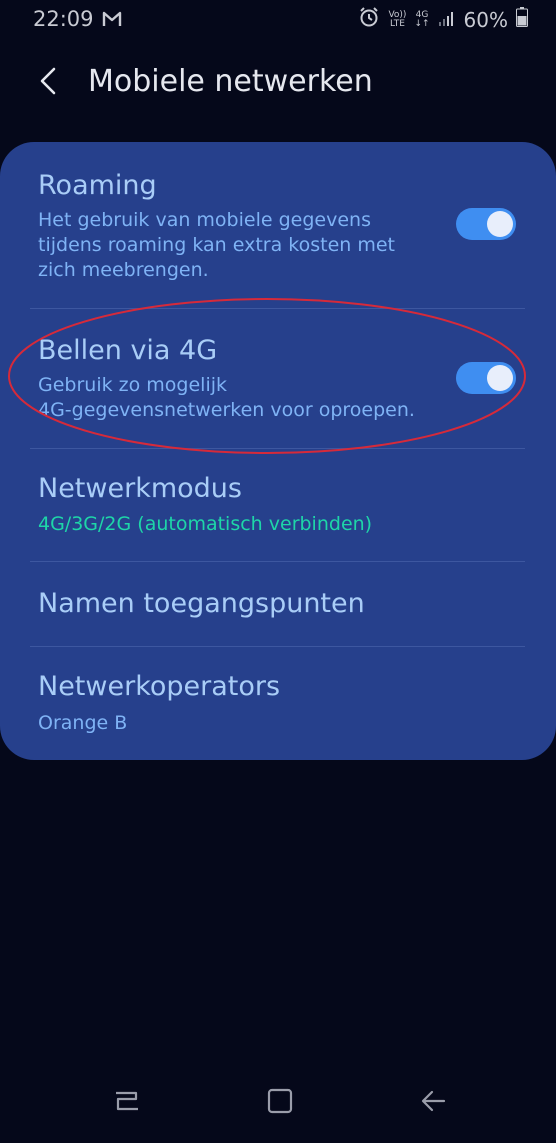 The width and height of the screenshot is (556, 1143). Describe the element at coordinates (397, 23) in the screenshot. I see `volte-bottom-label: LTE` at that location.